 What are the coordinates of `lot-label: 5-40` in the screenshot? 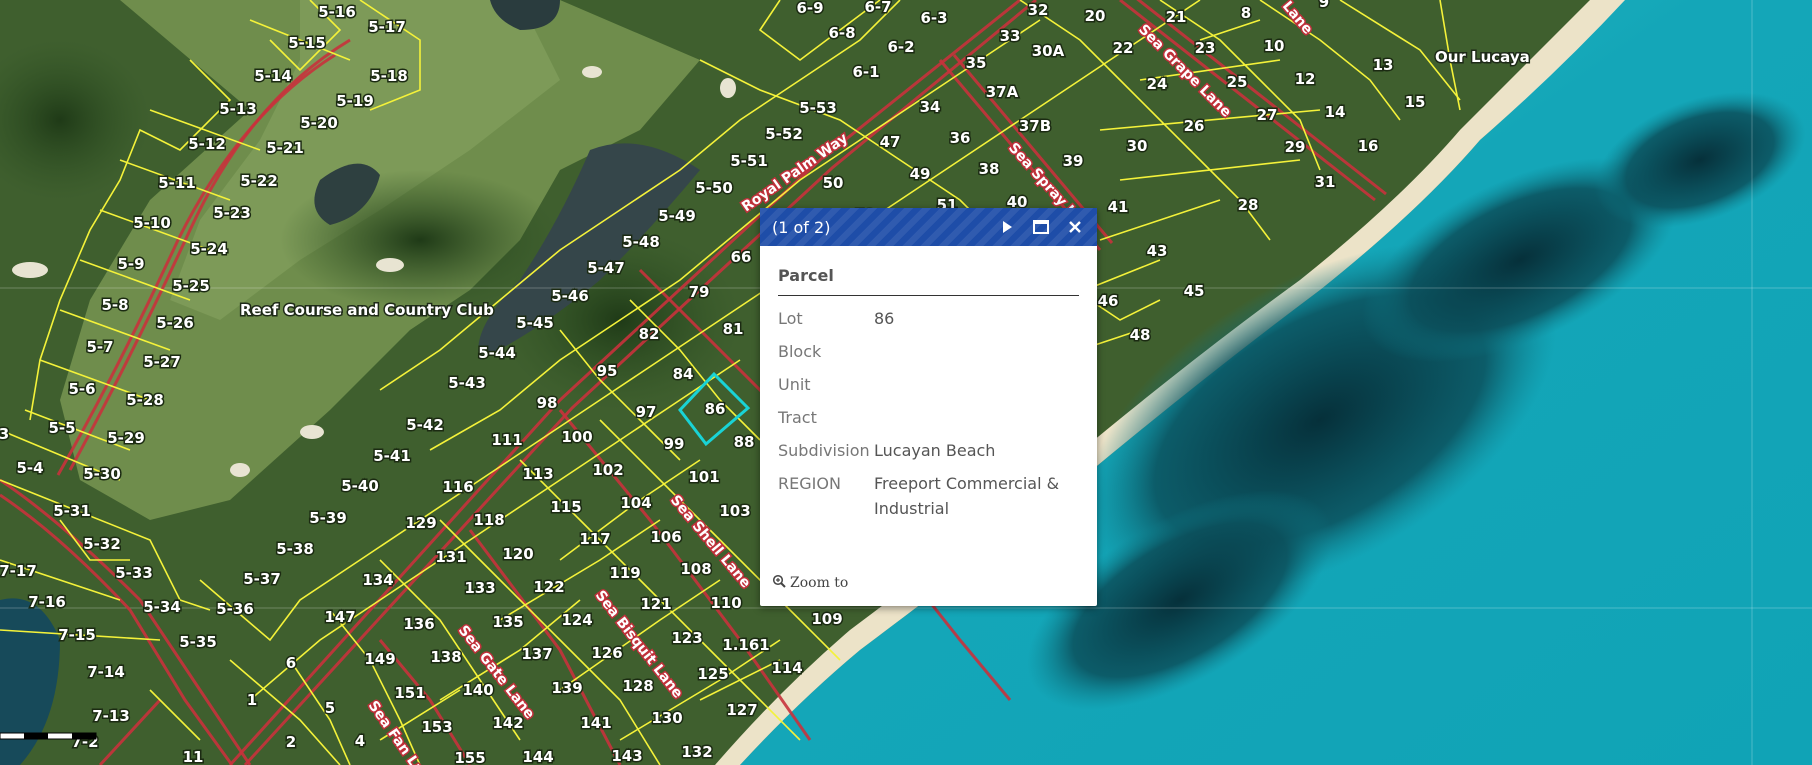 It's located at (360, 486).